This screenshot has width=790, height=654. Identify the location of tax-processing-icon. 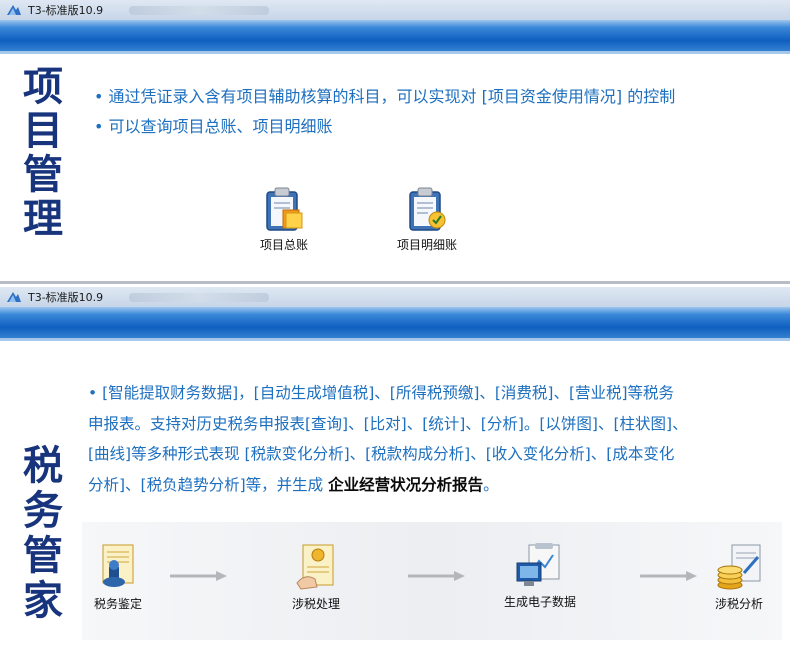
(315, 567).